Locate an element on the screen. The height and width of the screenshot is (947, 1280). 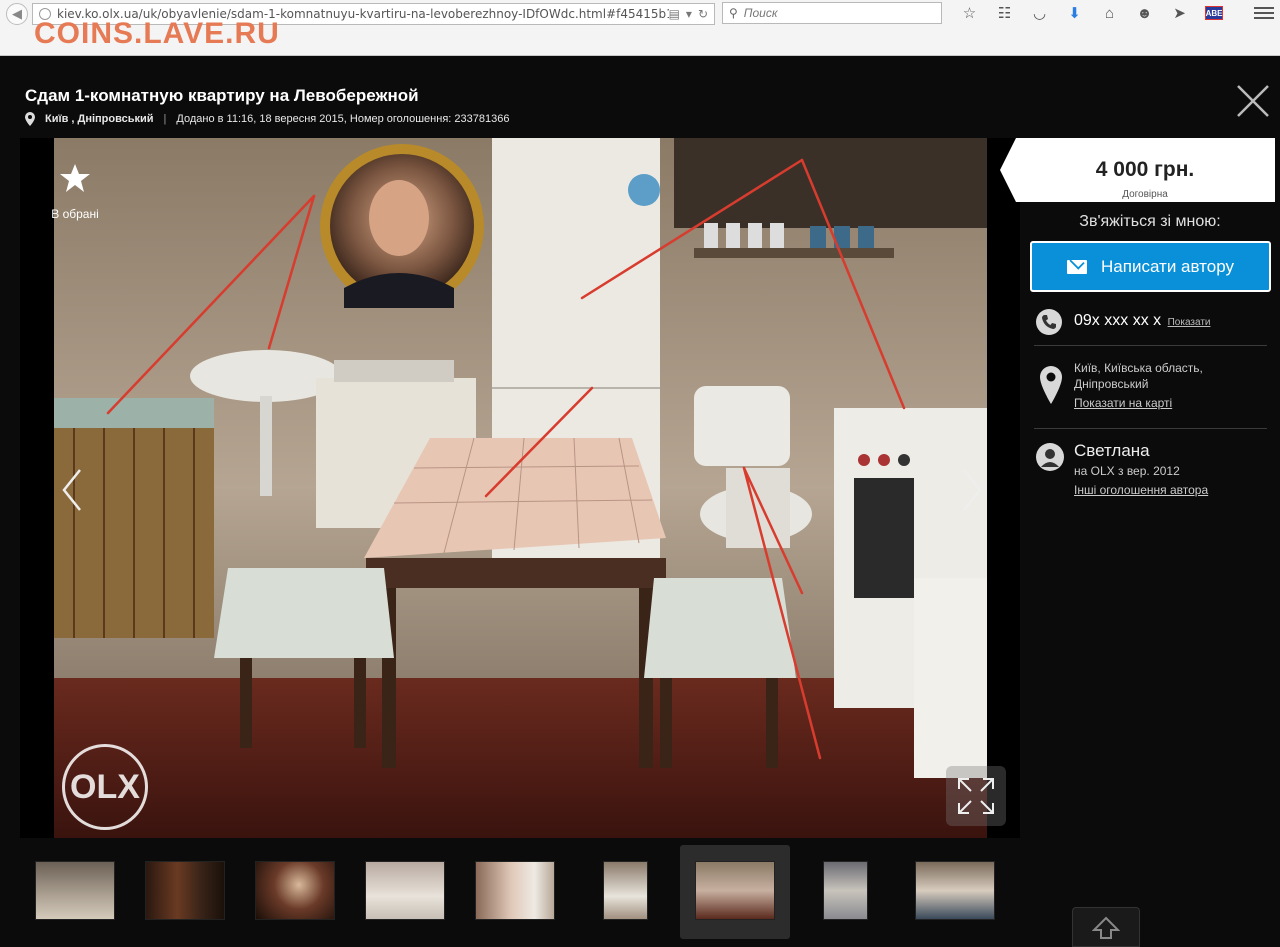
price-value: 4 000 грн. is located at coordinates (1145, 169).